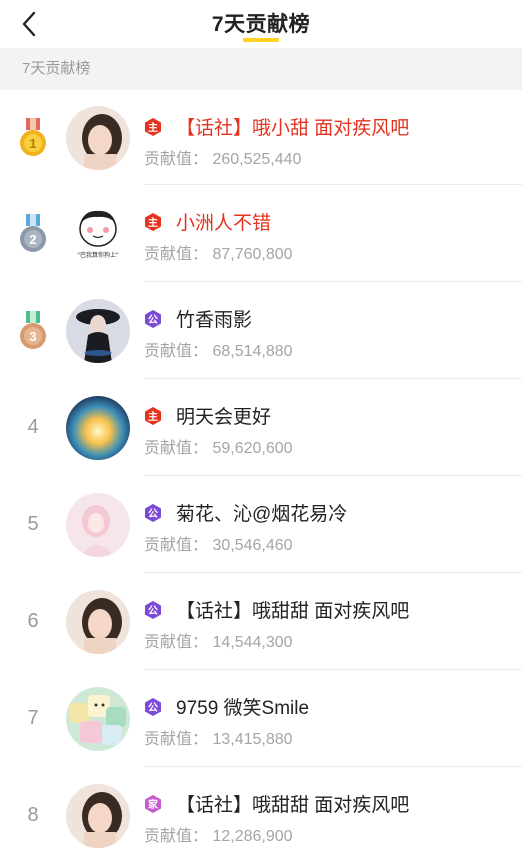 The width and height of the screenshot is (522, 865). What do you see at coordinates (32, 143) in the screenshot?
I see `svg-text: 1` at bounding box center [32, 143].